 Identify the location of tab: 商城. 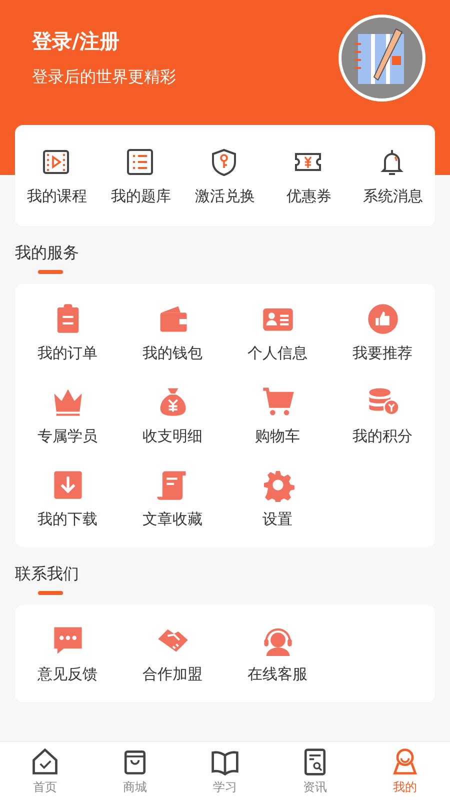
(135, 771).